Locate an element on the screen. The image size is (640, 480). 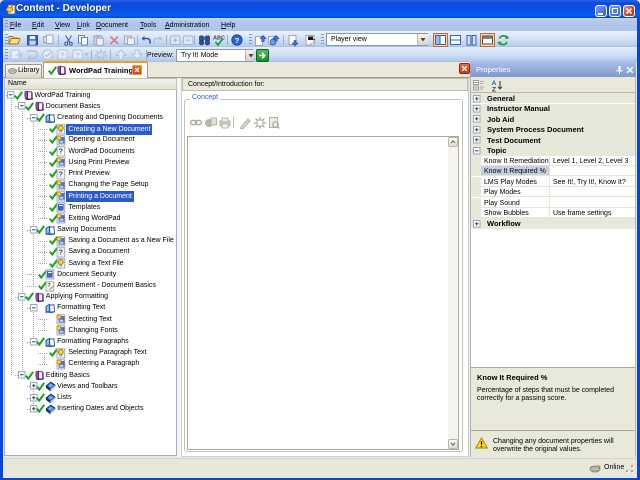
svg-text: ABC is located at coordinates (219, 39).